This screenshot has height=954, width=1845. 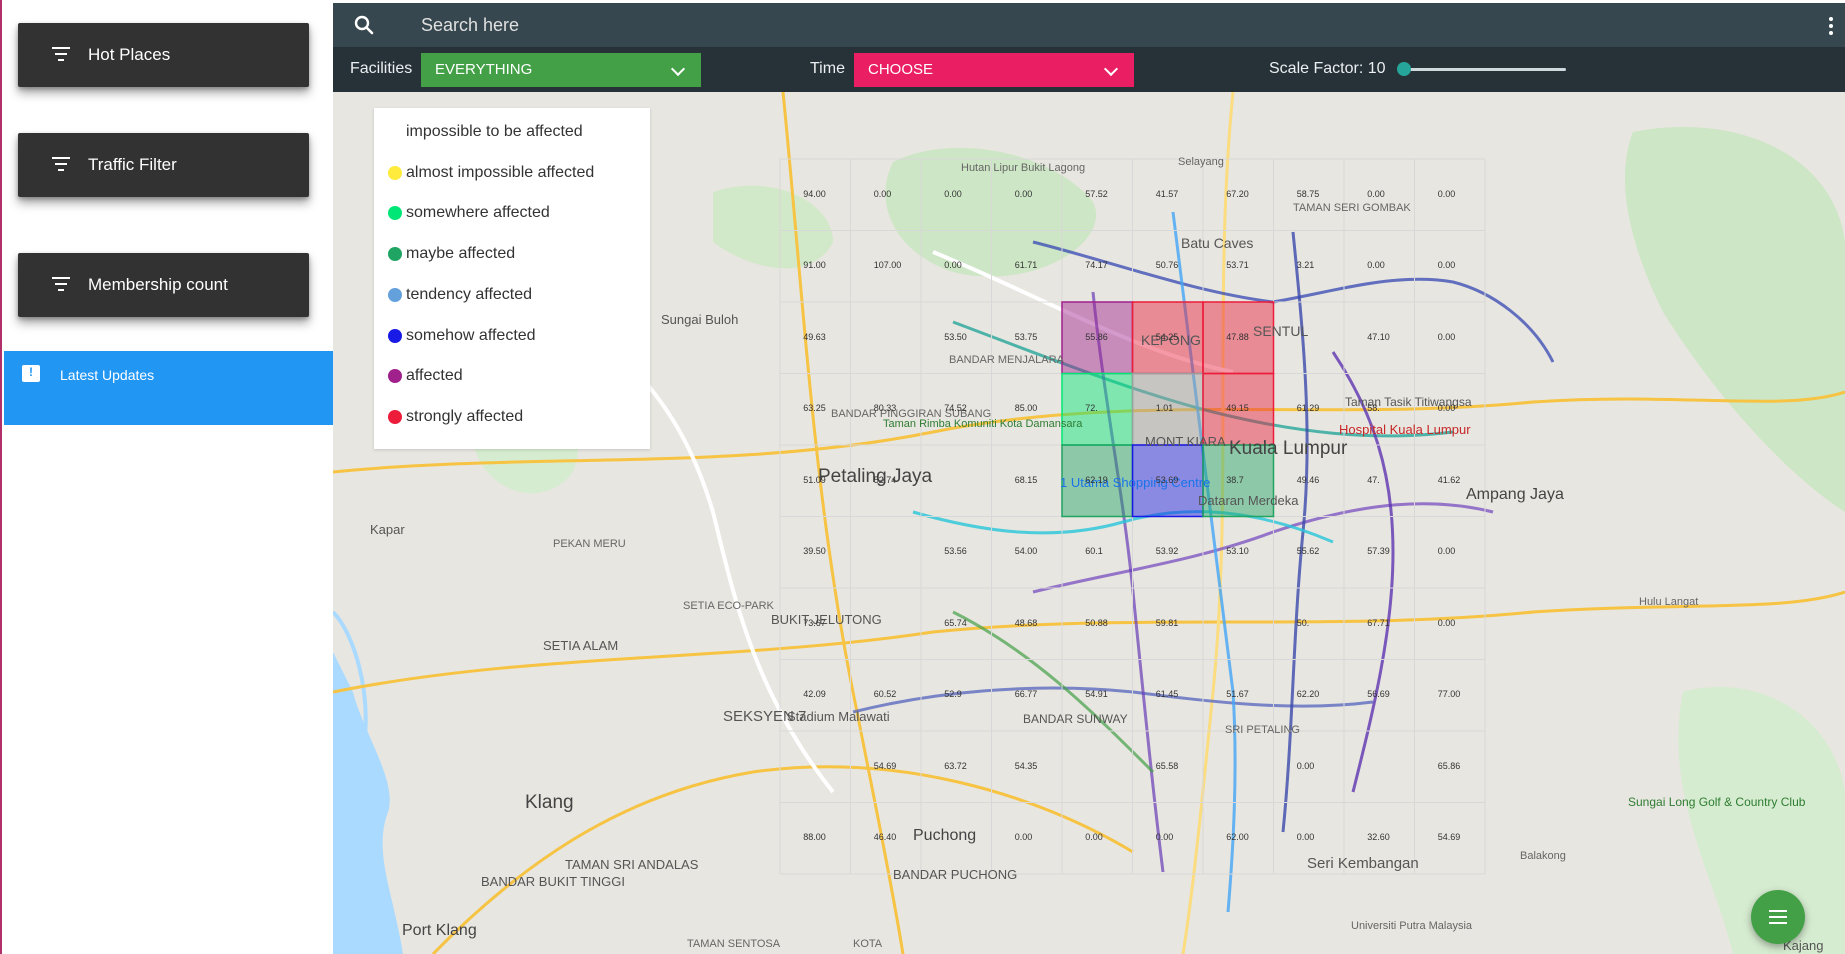 What do you see at coordinates (1405, 429) in the screenshot?
I see `place-label: Hospital Kuala Lumpur` at bounding box center [1405, 429].